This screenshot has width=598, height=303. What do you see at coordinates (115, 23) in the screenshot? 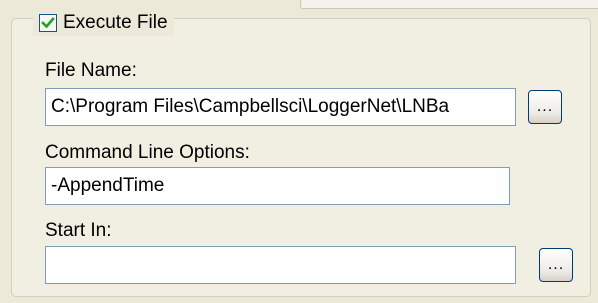
I see `execute-file-label: Execute File` at bounding box center [115, 23].